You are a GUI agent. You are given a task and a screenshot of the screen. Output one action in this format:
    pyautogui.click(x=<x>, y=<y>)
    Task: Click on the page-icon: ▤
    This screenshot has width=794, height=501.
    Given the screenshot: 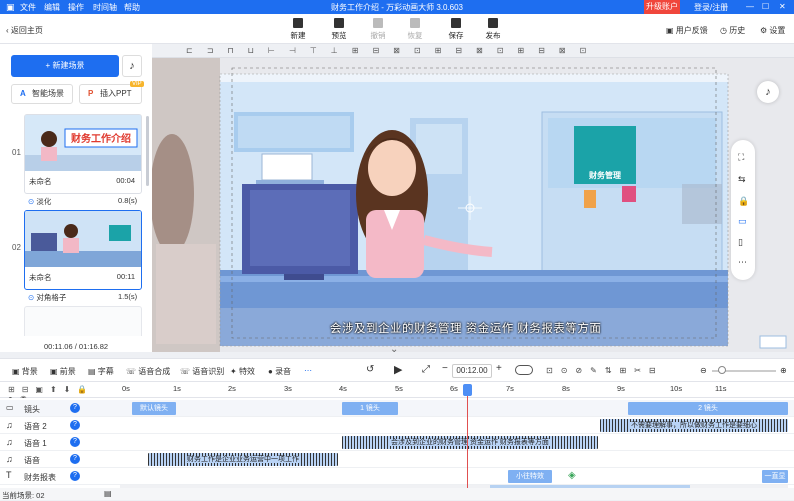 What is the action you would take?
    pyautogui.click(x=108, y=493)
    